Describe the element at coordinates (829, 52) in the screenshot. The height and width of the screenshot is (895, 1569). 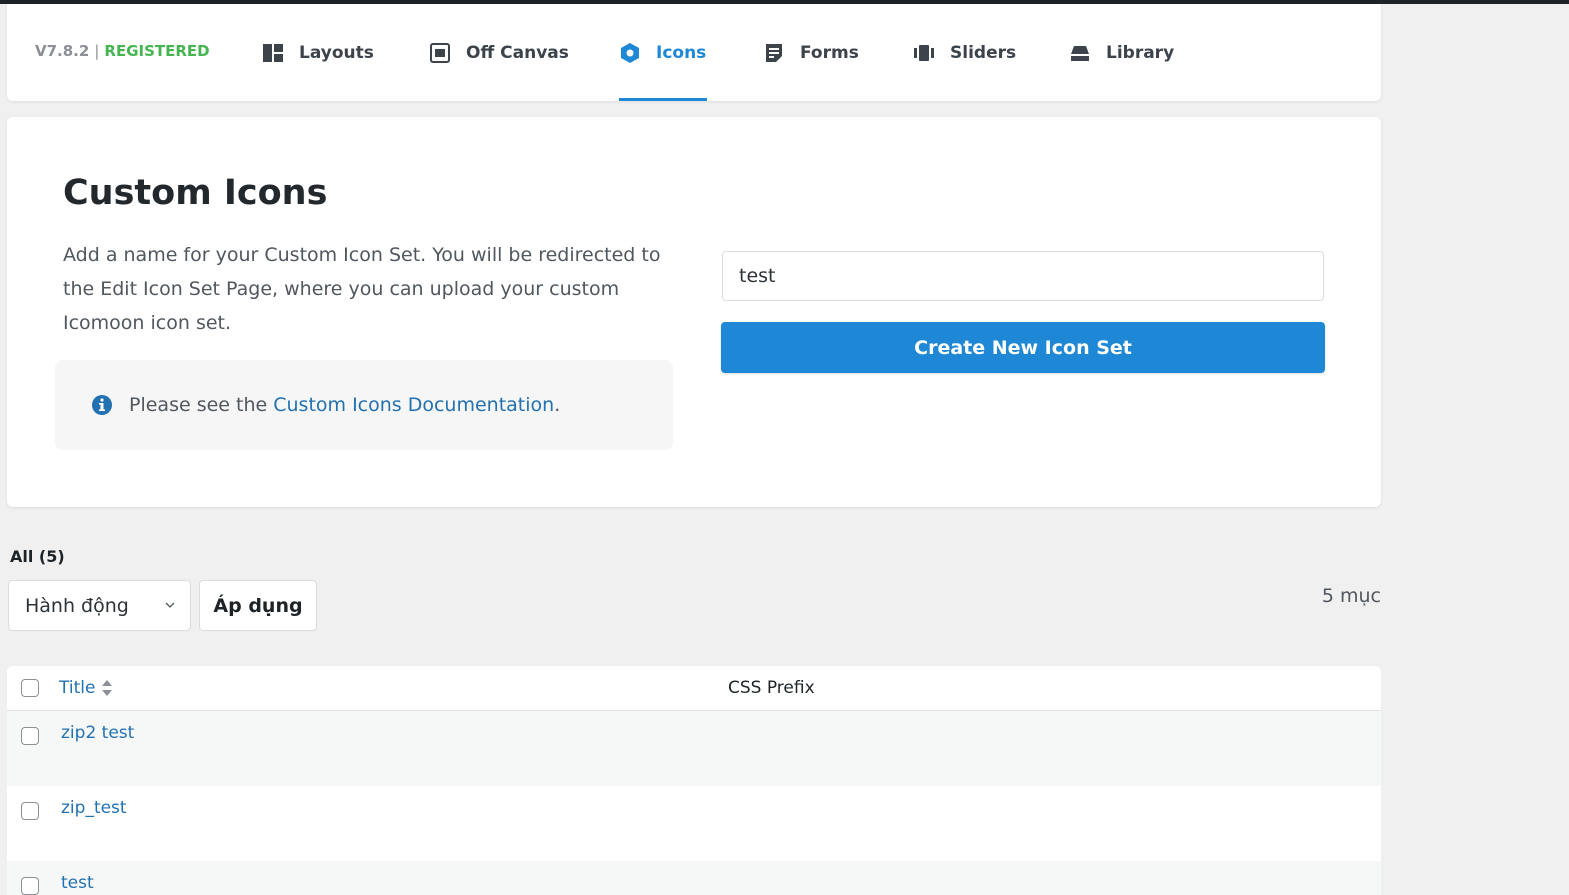
I see `nav-label: Forms` at that location.